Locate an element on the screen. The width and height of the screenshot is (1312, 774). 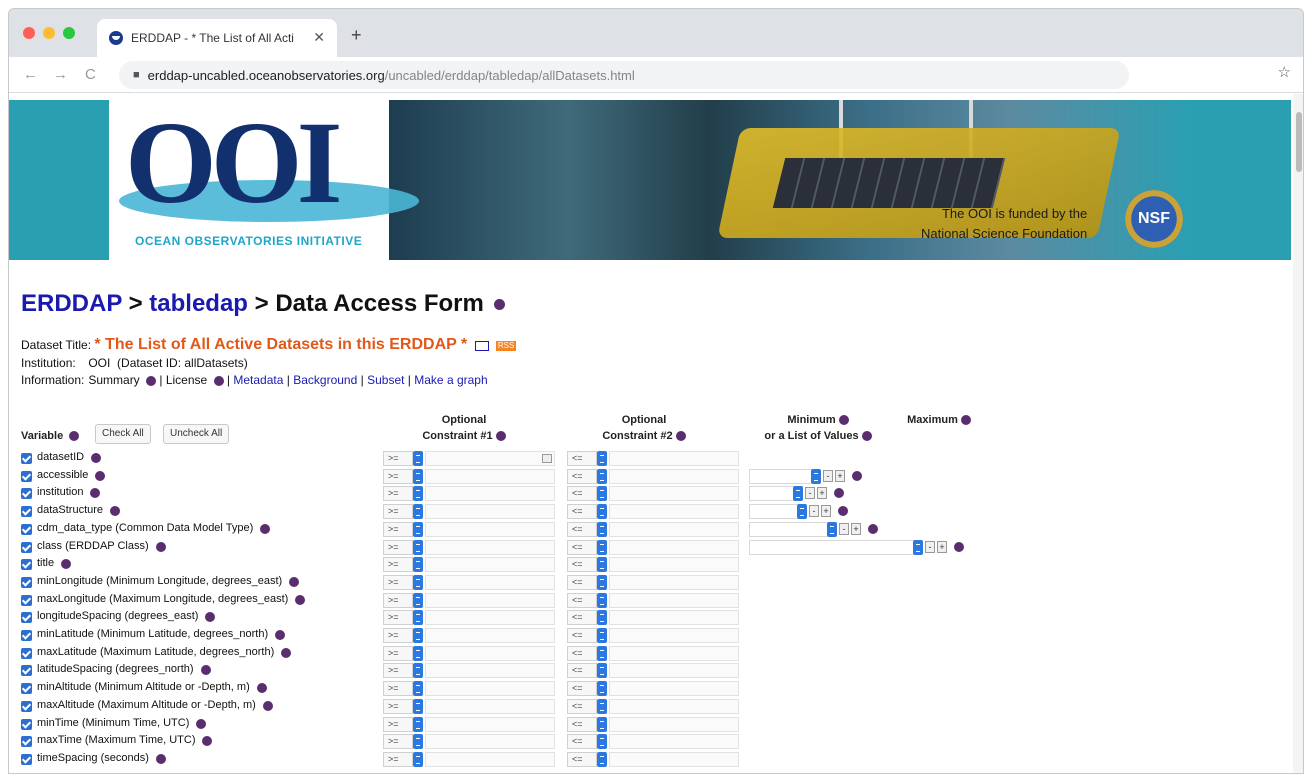
summary-help-icon is located at coordinates (151, 380).